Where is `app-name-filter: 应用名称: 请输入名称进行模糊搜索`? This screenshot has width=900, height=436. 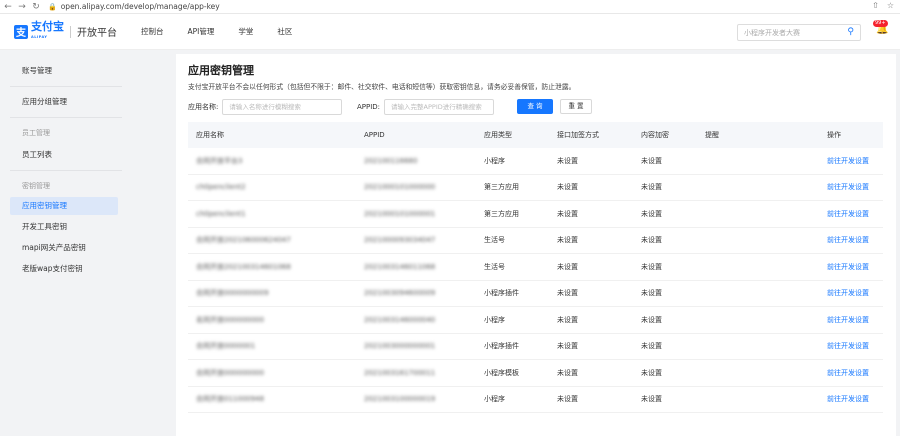
app-name-filter: 应用名称: 请输入名称进行模糊搜索 is located at coordinates (265, 106).